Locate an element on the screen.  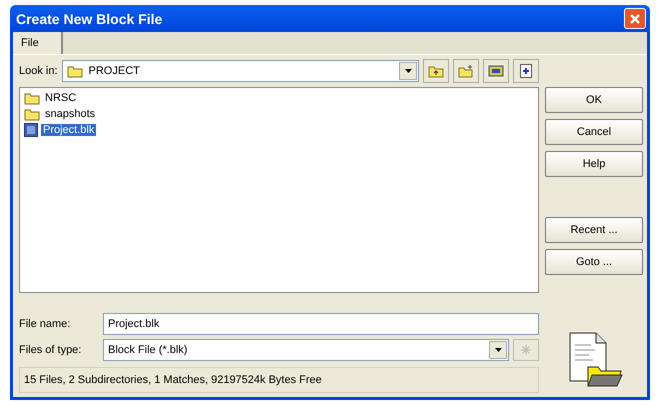
file-list-item: snapshots is located at coordinates (70, 114).